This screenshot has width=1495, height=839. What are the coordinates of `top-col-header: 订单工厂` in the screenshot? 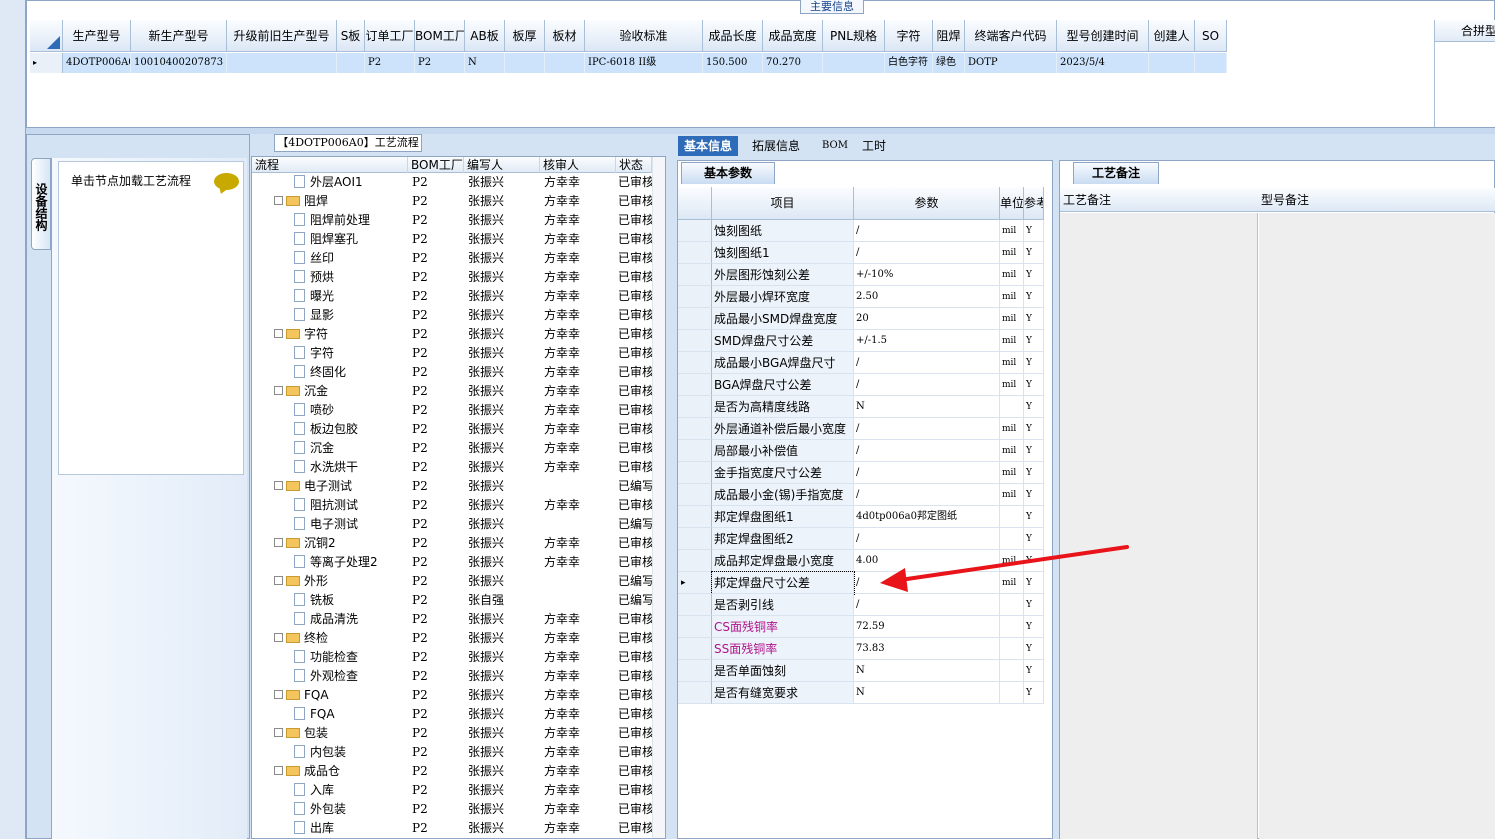 It's located at (390, 36).